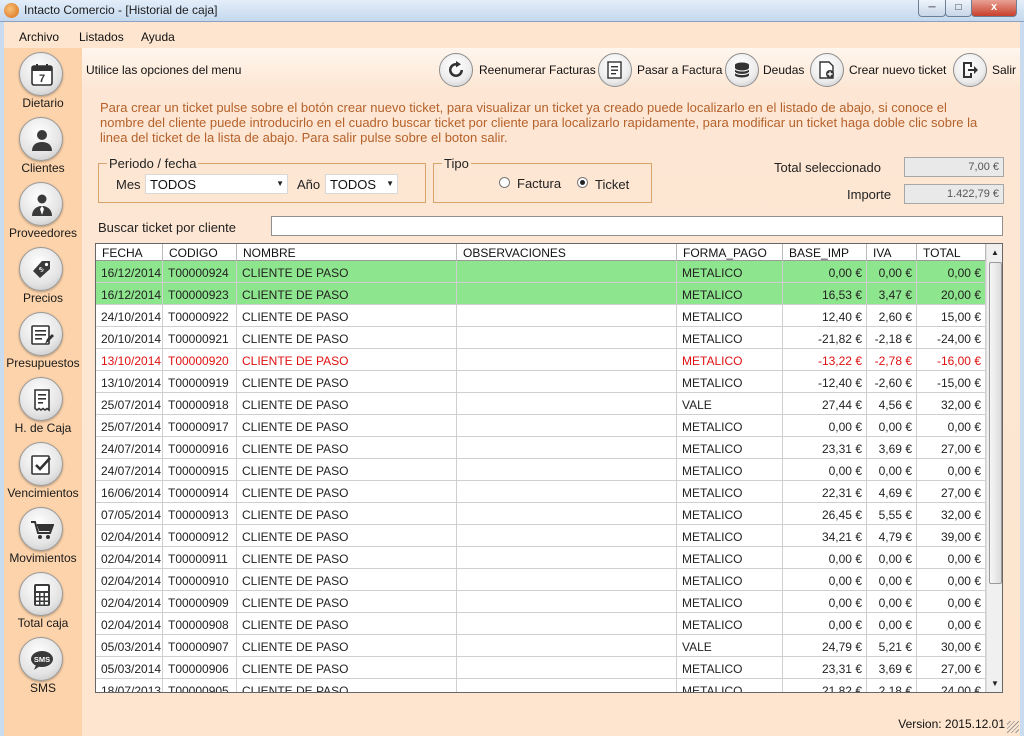 The image size is (1024, 736). I want to click on sms-icon: SMS, so click(41, 659).